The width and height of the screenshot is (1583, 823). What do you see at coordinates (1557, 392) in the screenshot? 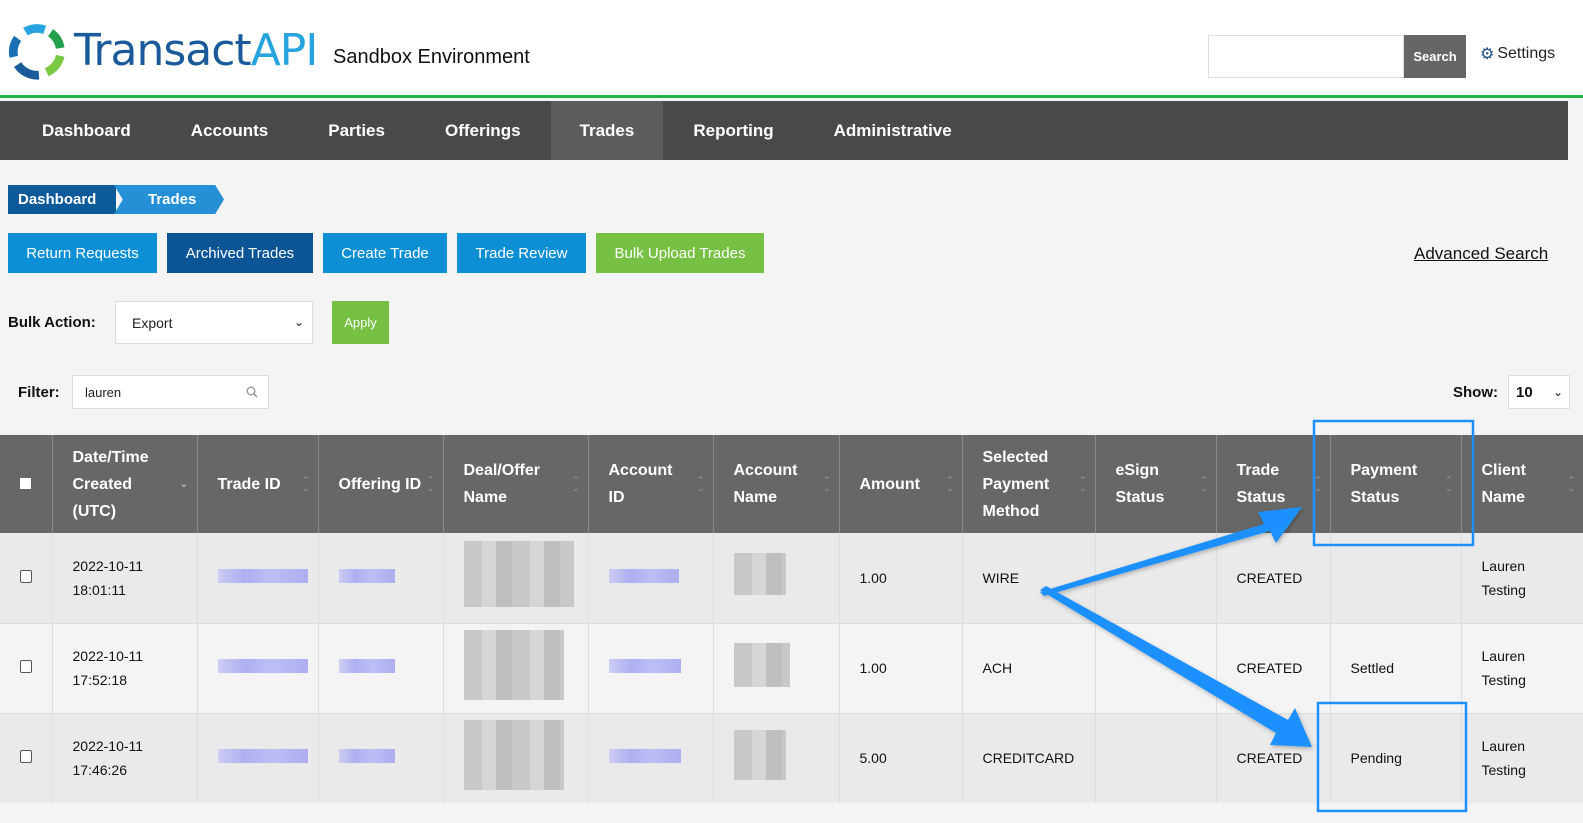
I see `chevron-down-icon: ⌄` at bounding box center [1557, 392].